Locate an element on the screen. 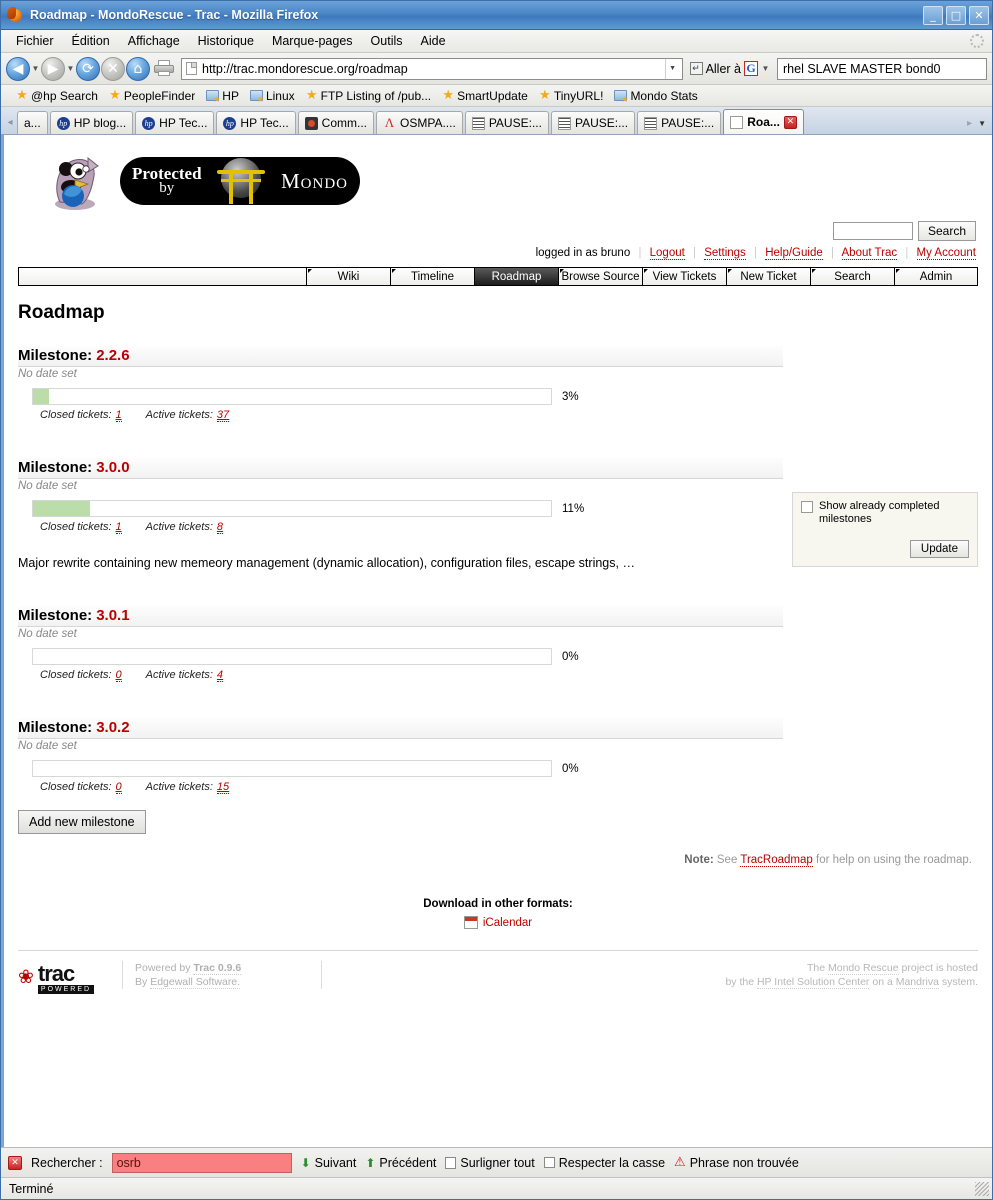 This screenshot has height=1200, width=993. tab-strip-controls: ▸ ▼ is located at coordinates (978, 126).